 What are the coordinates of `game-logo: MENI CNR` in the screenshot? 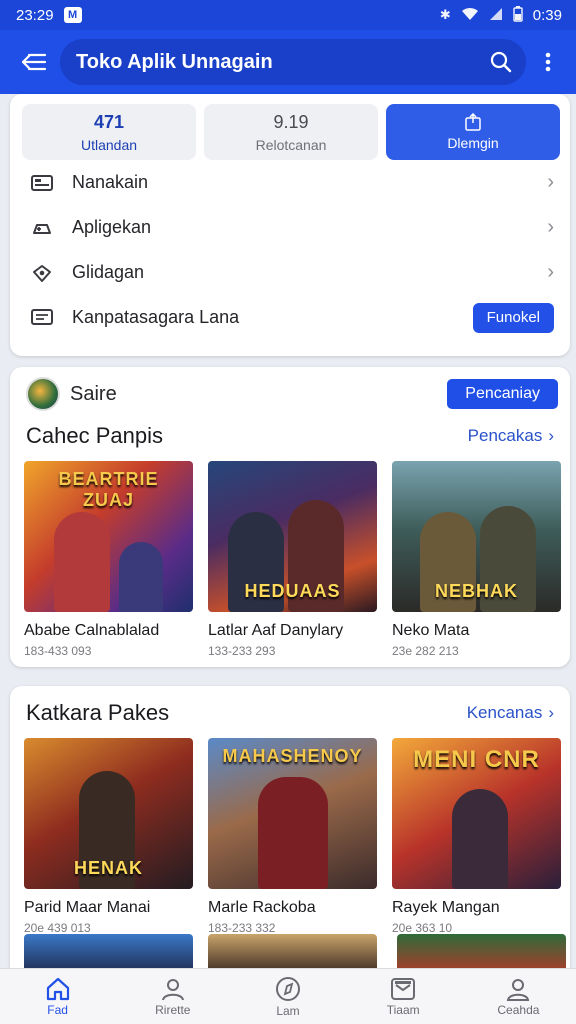 It's located at (476, 759).